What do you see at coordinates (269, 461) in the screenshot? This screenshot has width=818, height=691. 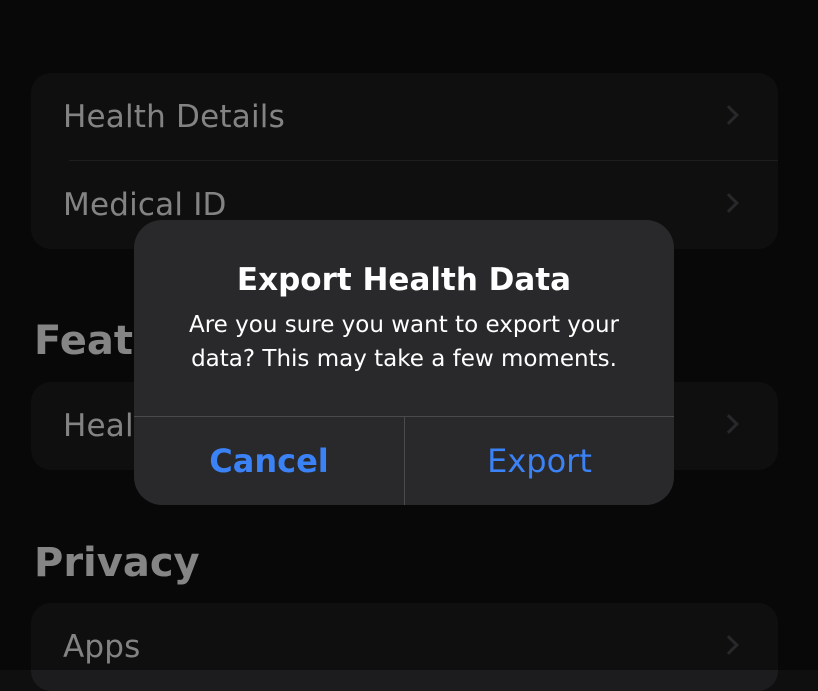 I see `cancel-button: Cancel` at bounding box center [269, 461].